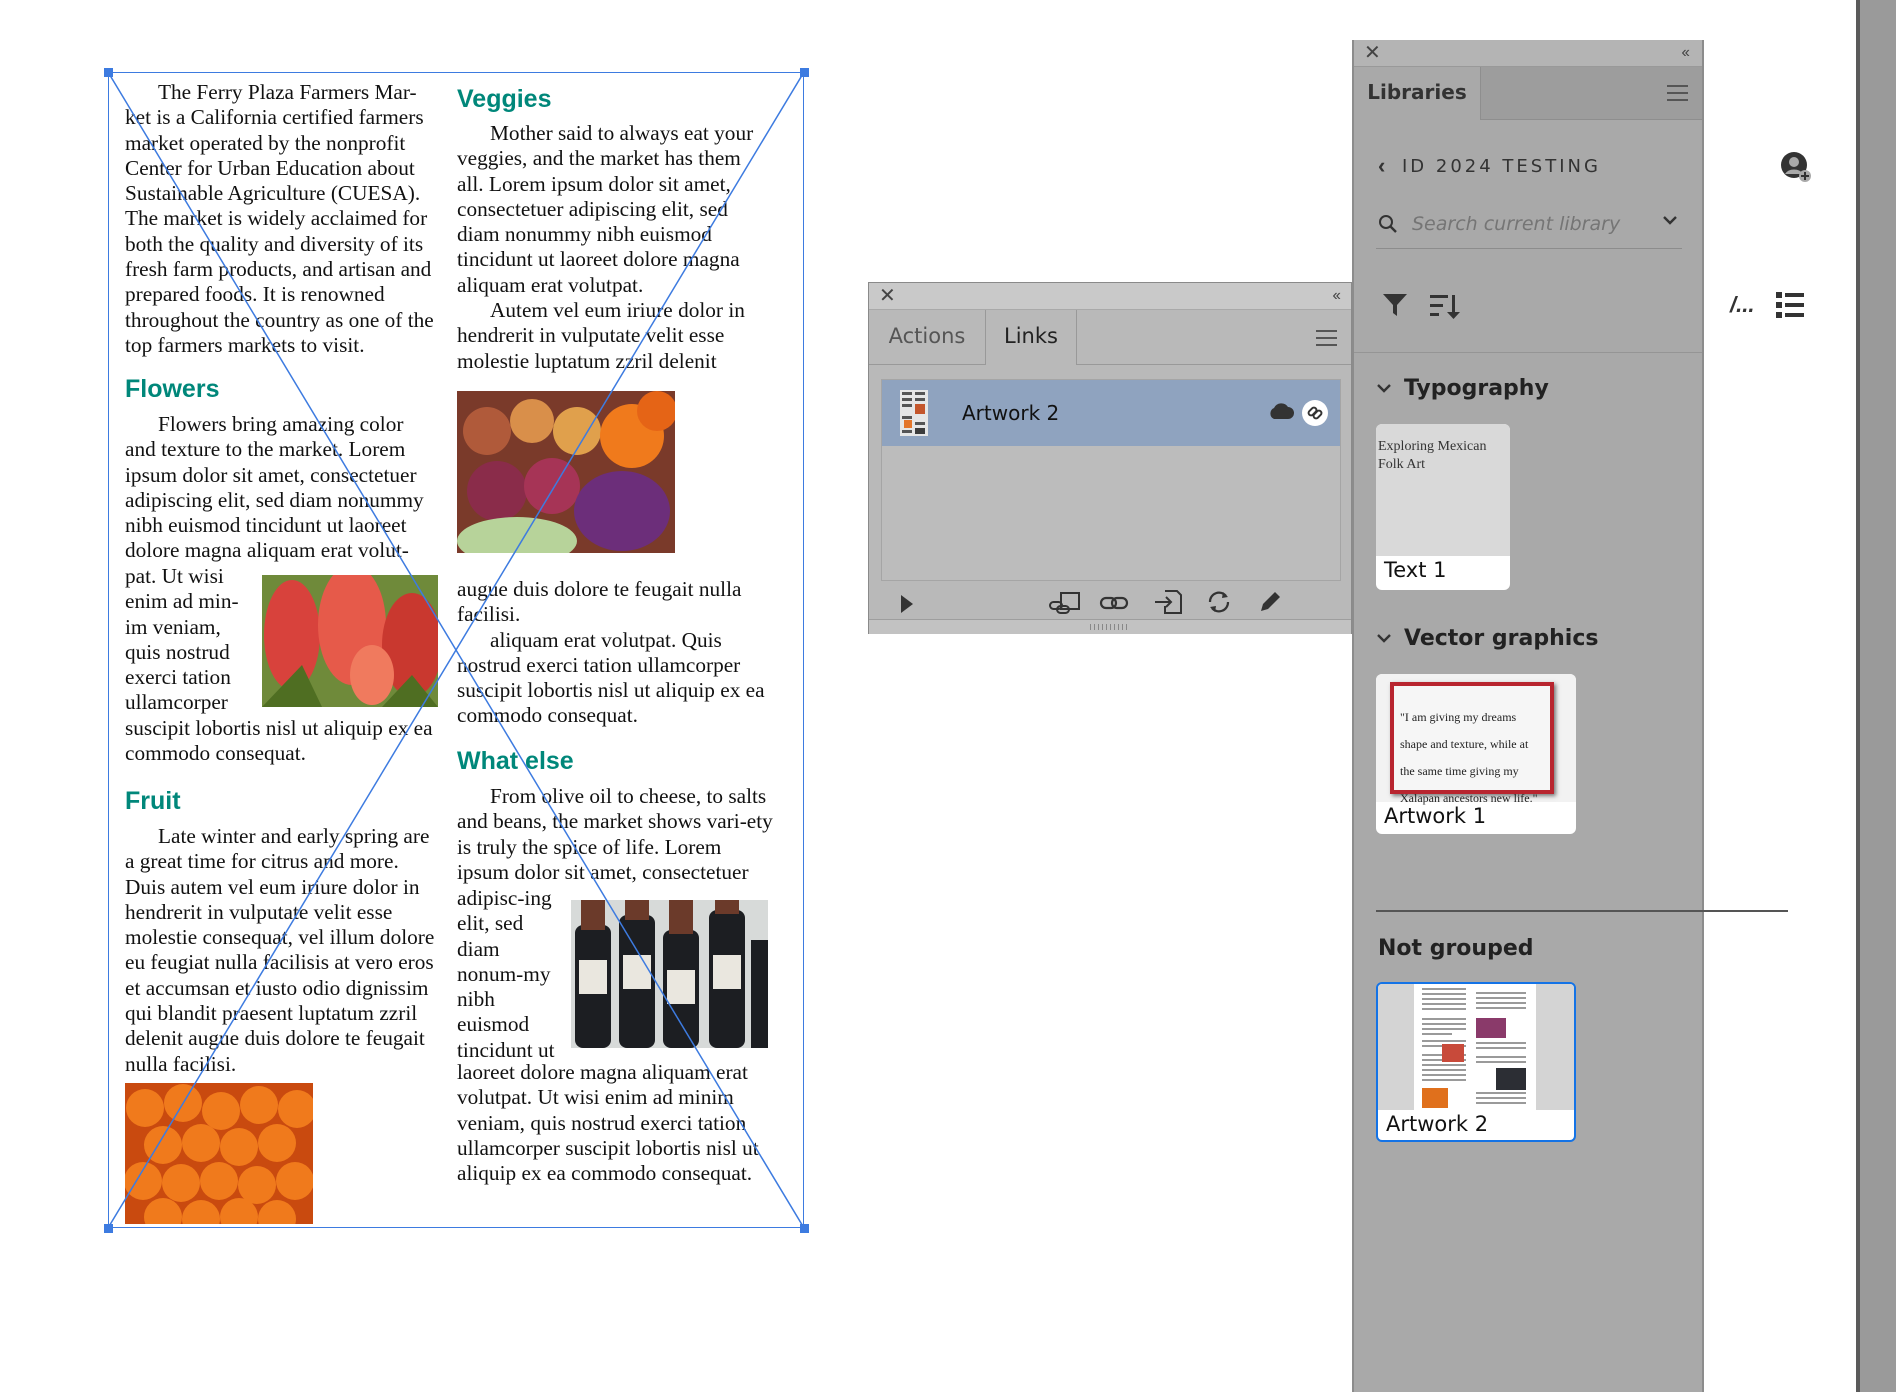  Describe the element at coordinates (1415, 570) in the screenshot. I see `library-item-label: Text 1` at that location.